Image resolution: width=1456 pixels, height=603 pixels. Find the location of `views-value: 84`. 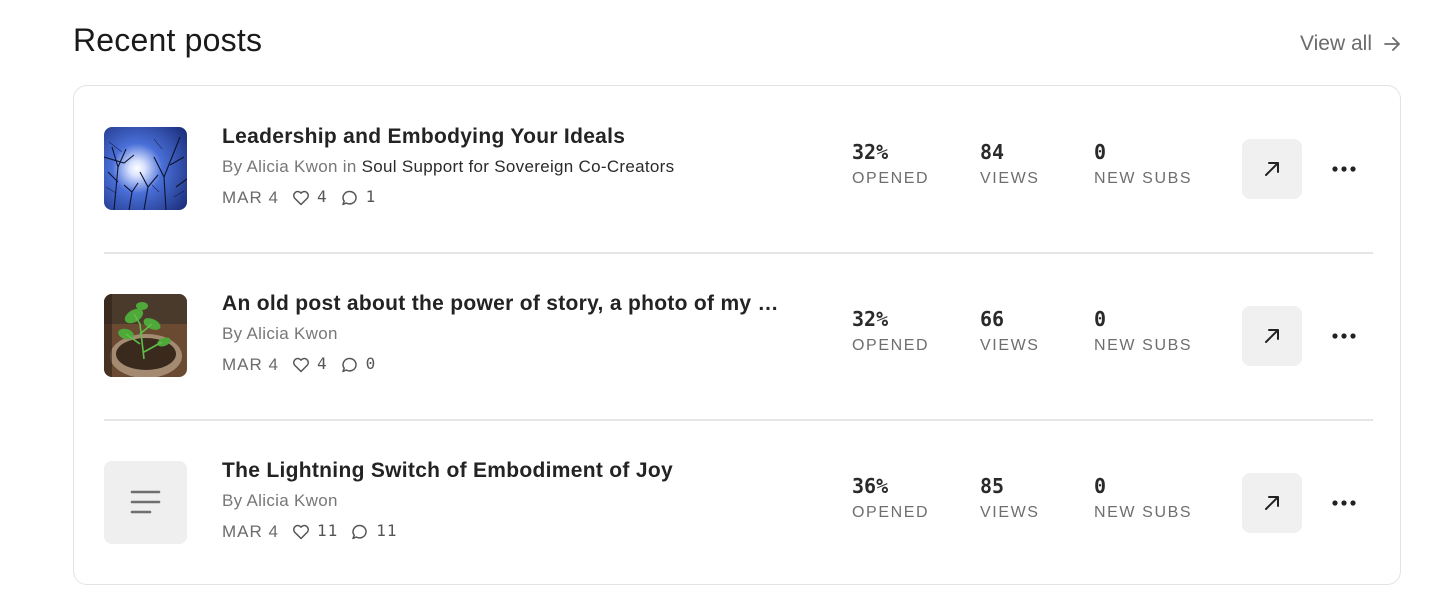

views-value: 84 is located at coordinates (992, 152).